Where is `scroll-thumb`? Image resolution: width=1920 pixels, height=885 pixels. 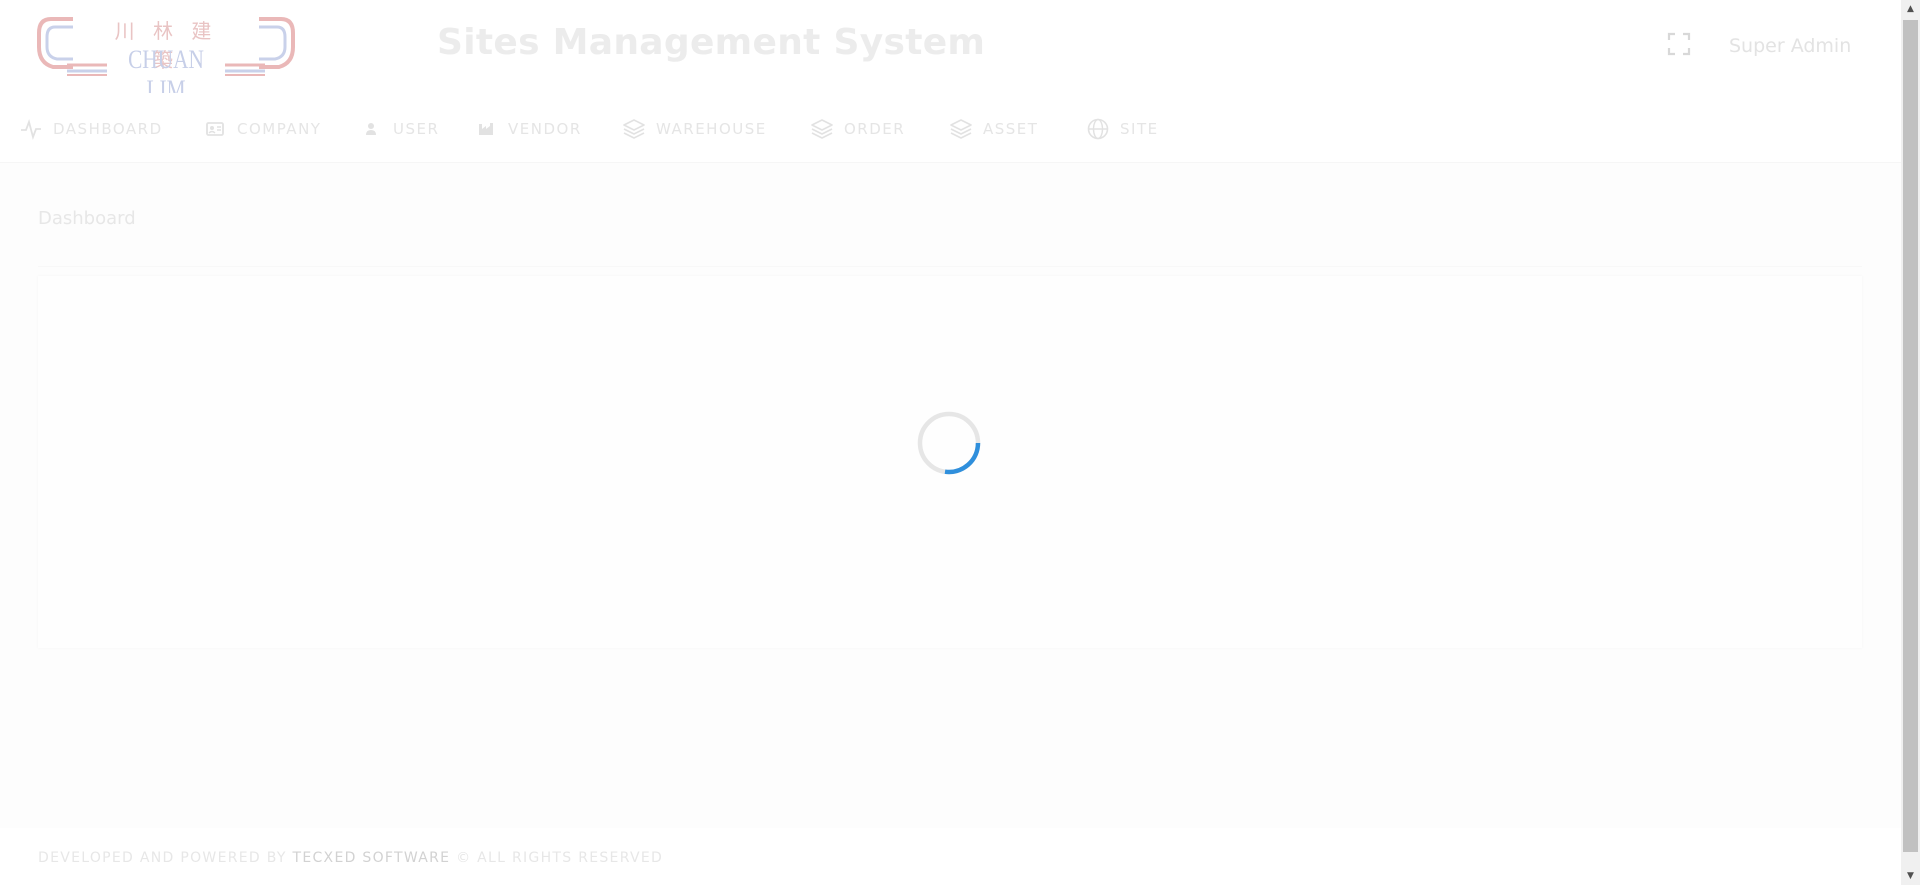
scroll-thumb is located at coordinates (1910, 436).